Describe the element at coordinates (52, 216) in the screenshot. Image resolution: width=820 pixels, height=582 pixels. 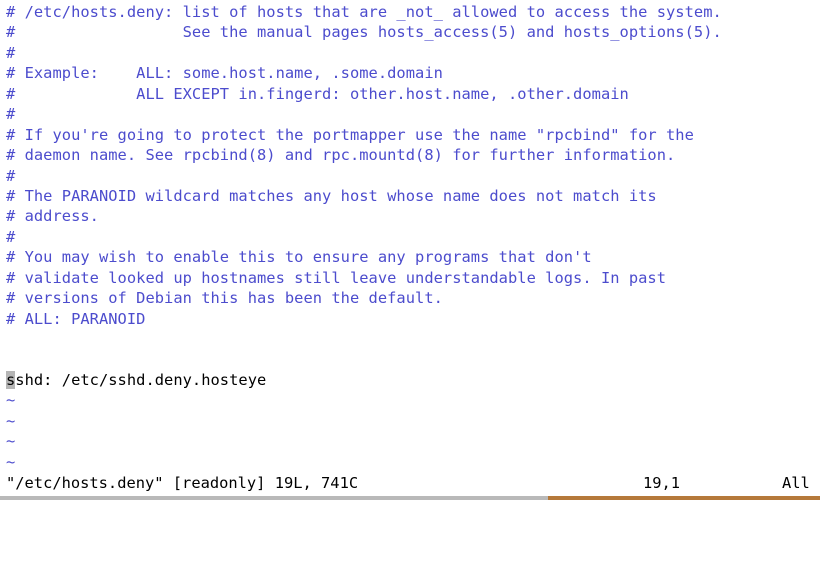
I see `buffer-line: # address.` at that location.